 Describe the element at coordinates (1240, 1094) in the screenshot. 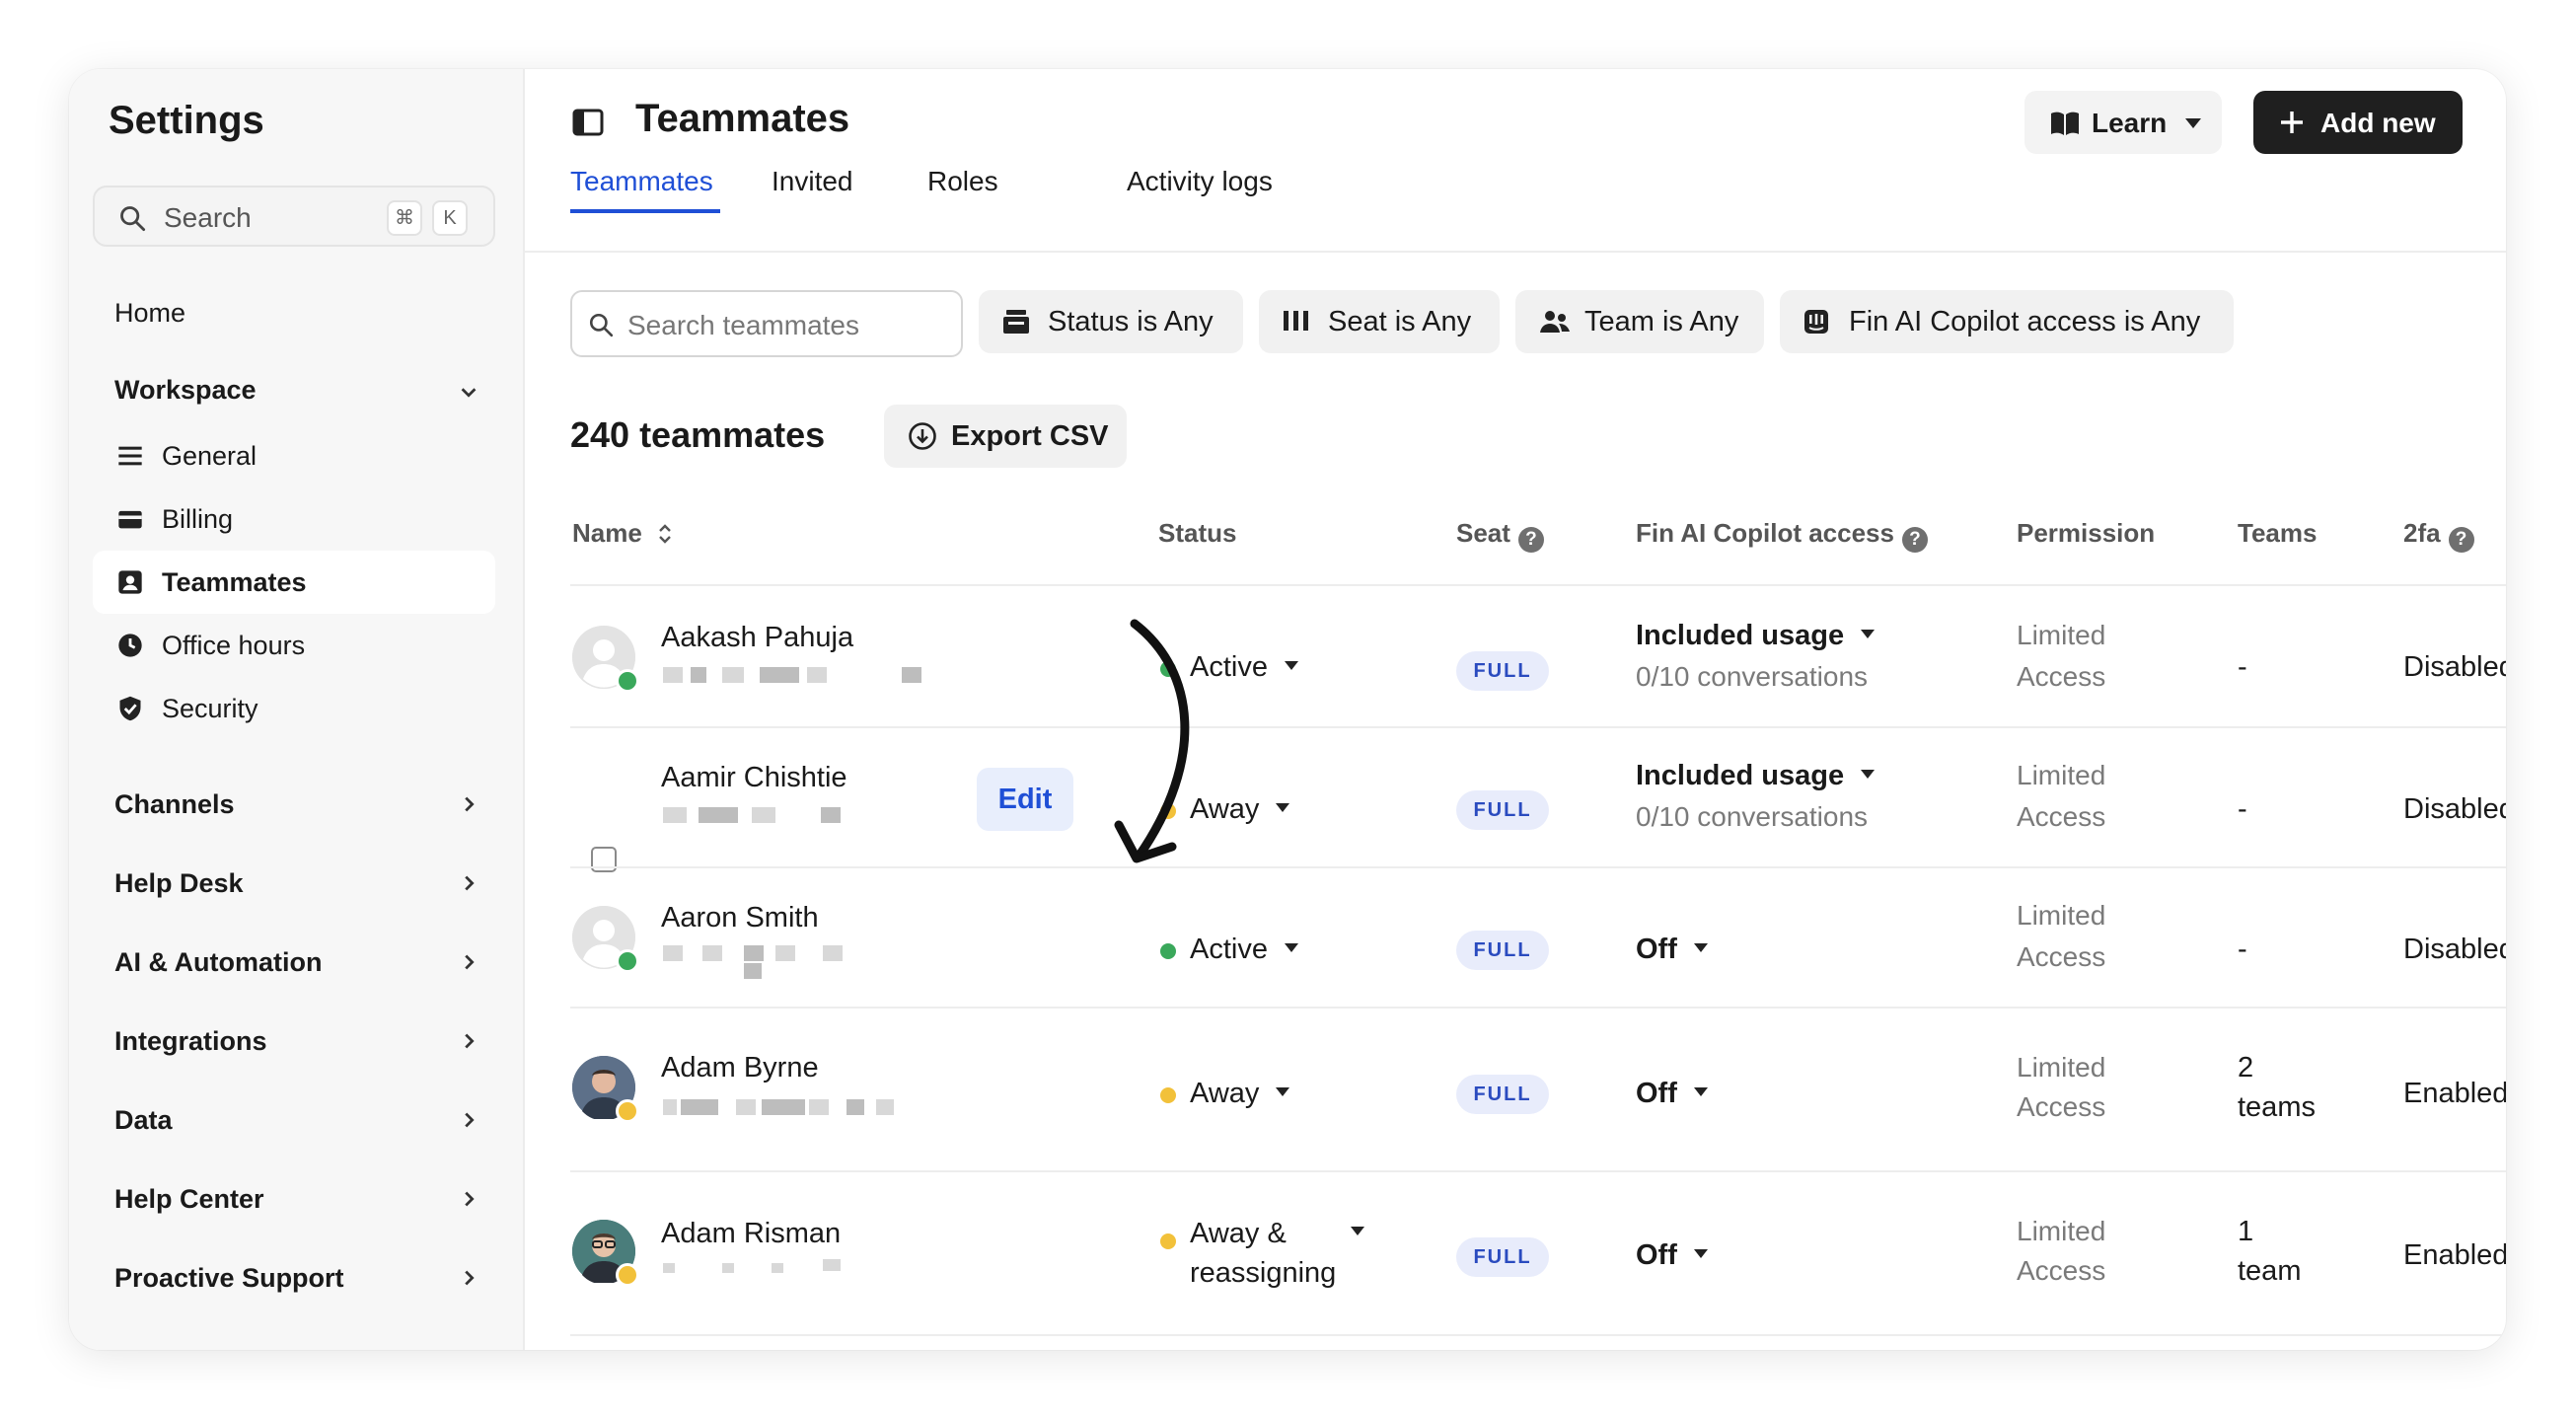

I see `status-dropdown: Away` at that location.